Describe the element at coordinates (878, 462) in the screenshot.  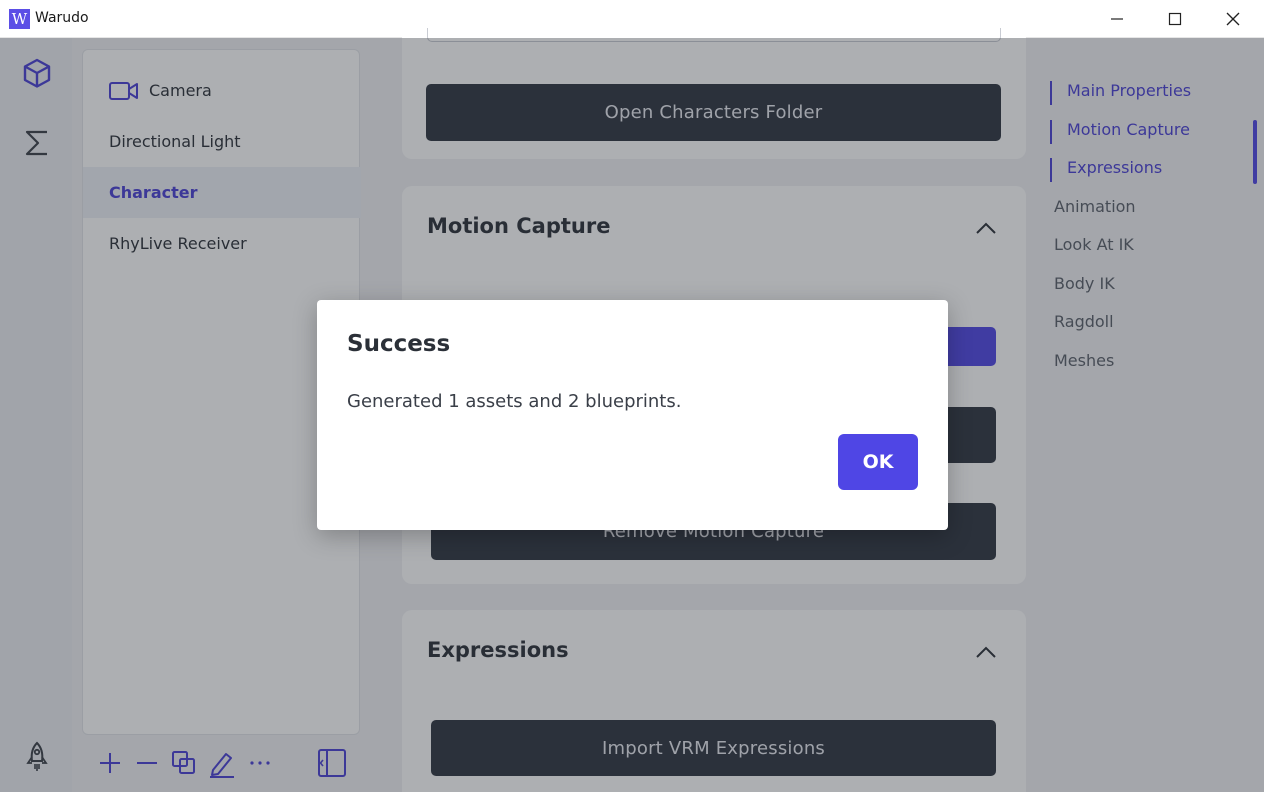
I see `ok-button: OK` at that location.